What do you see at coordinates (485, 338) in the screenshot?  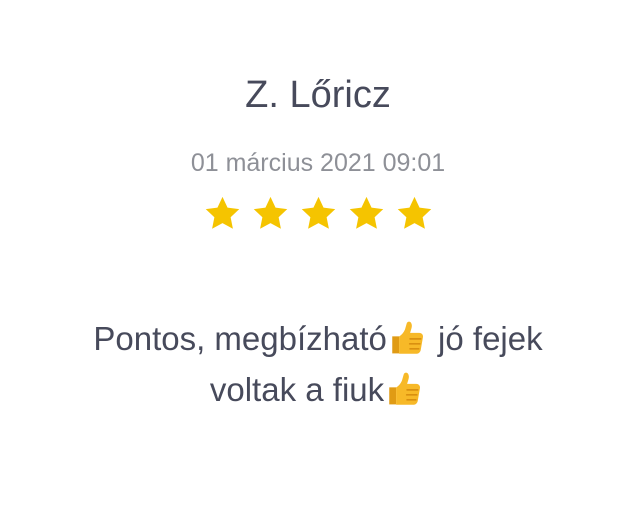 I see `review-text-segment: jó fejek` at bounding box center [485, 338].